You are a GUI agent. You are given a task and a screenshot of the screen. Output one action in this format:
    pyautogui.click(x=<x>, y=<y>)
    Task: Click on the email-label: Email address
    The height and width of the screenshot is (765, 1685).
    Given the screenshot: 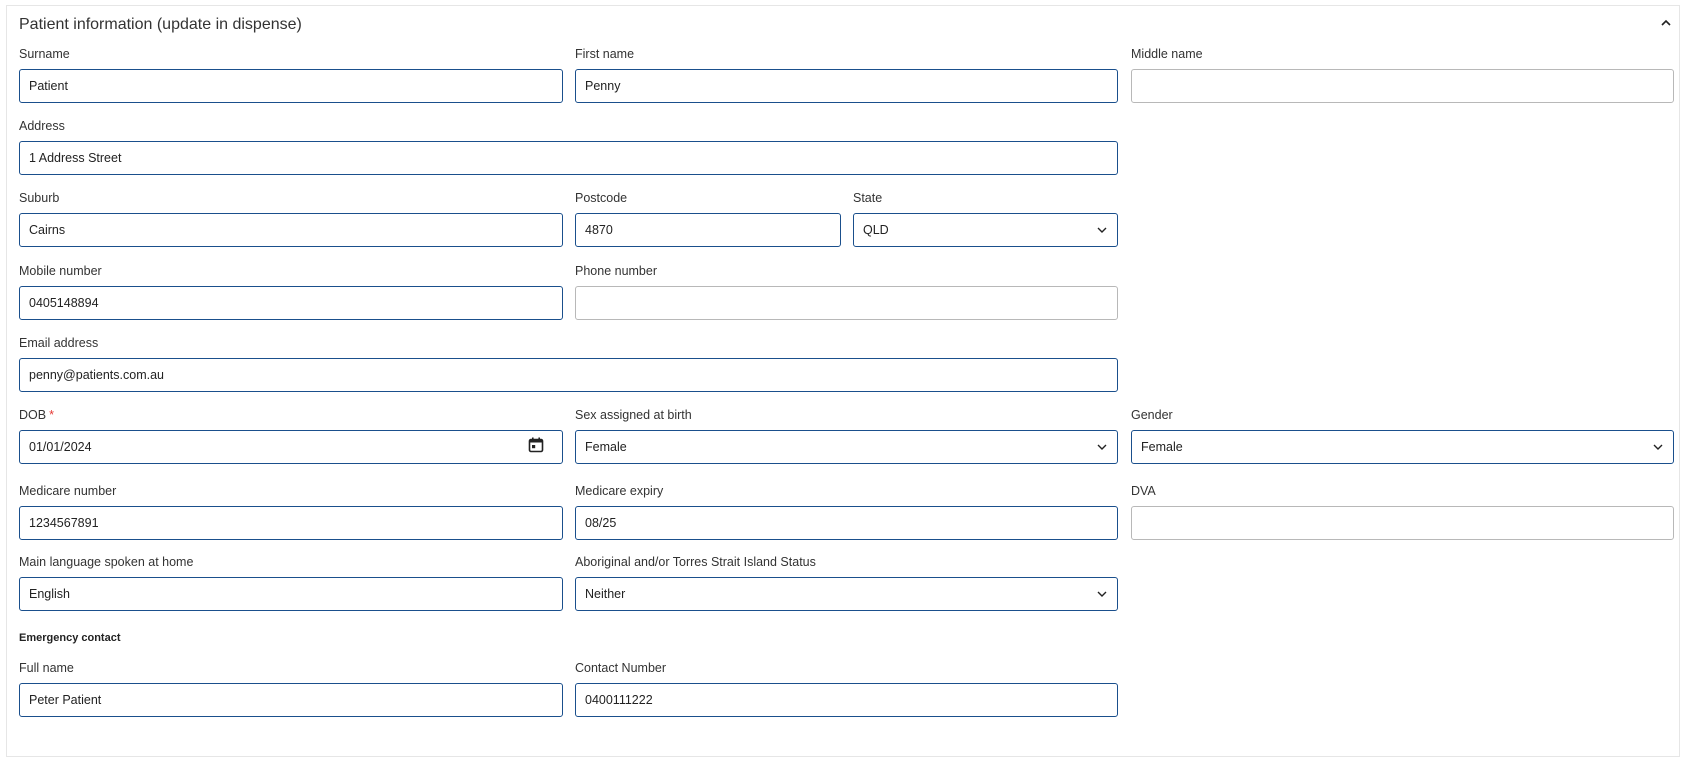 What is the action you would take?
    pyautogui.click(x=59, y=343)
    